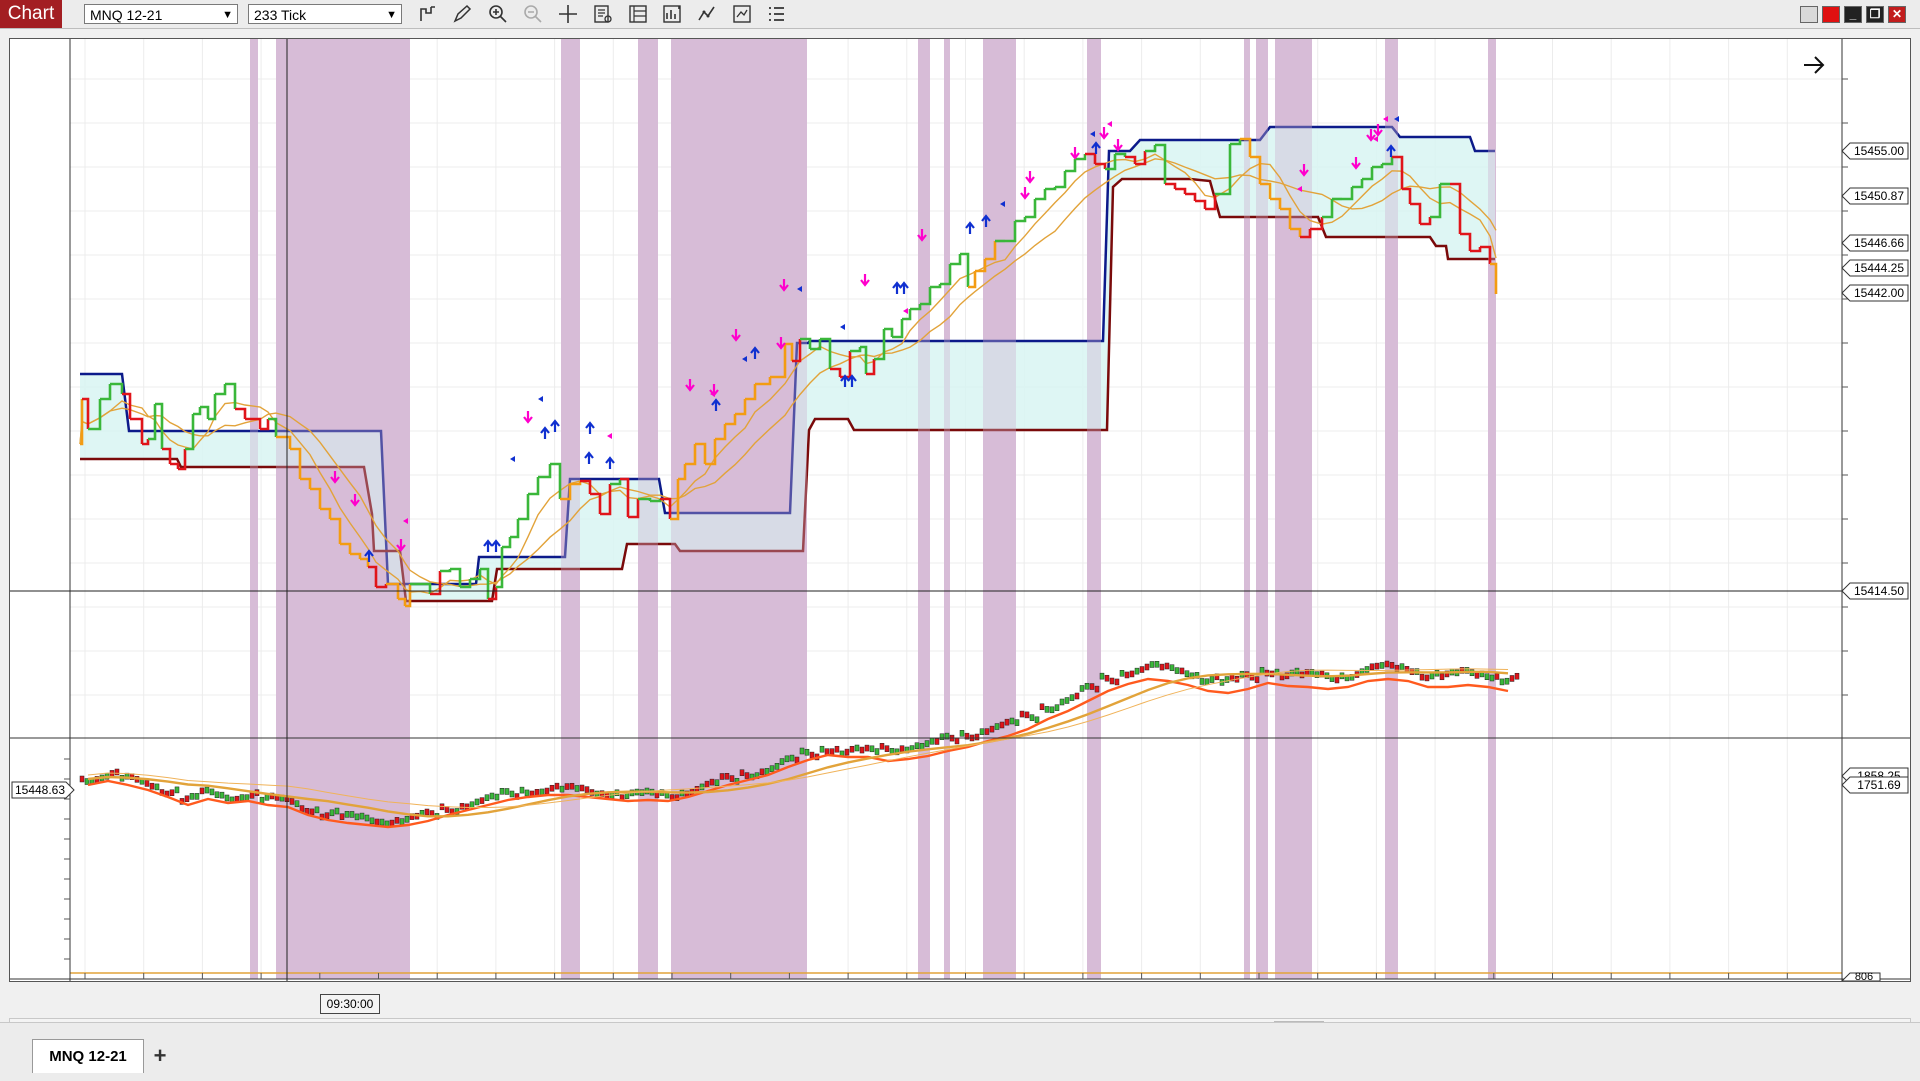  Describe the element at coordinates (1814, 65) in the screenshot. I see `scroll-to-end-icon` at that location.